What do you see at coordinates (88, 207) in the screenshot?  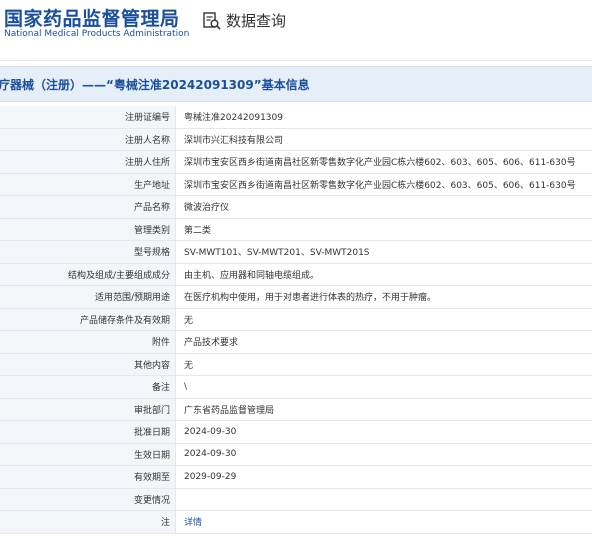 I see `row-label: 产品名称` at bounding box center [88, 207].